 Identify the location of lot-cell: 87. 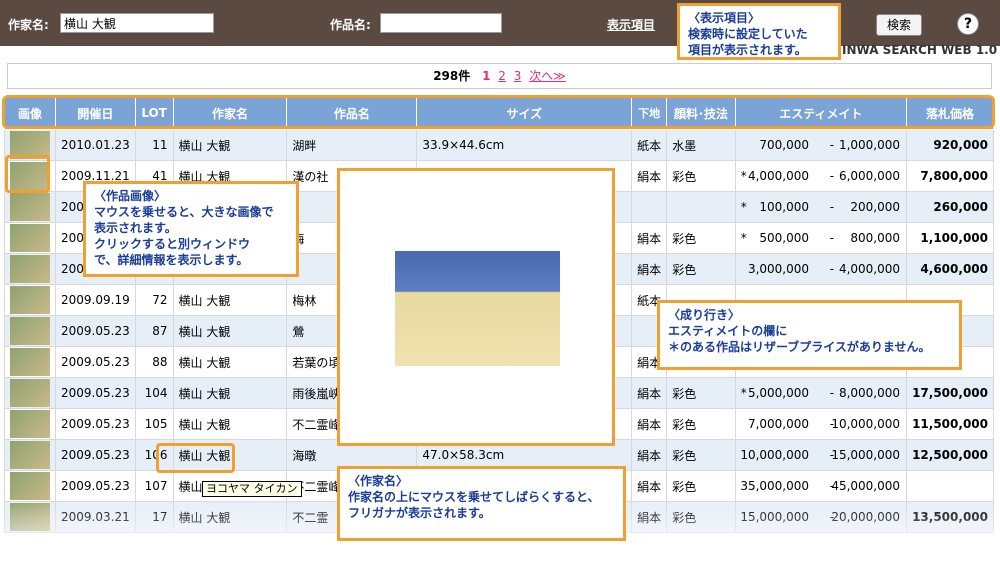
(154, 331).